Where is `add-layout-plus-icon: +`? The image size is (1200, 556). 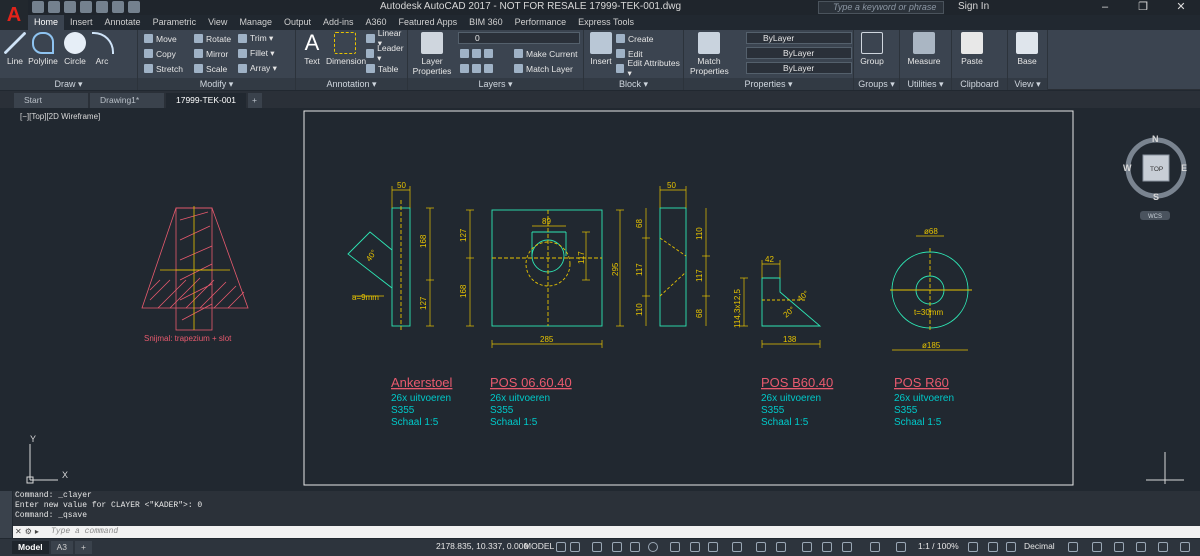 add-layout-plus-icon: + is located at coordinates (83, 547).